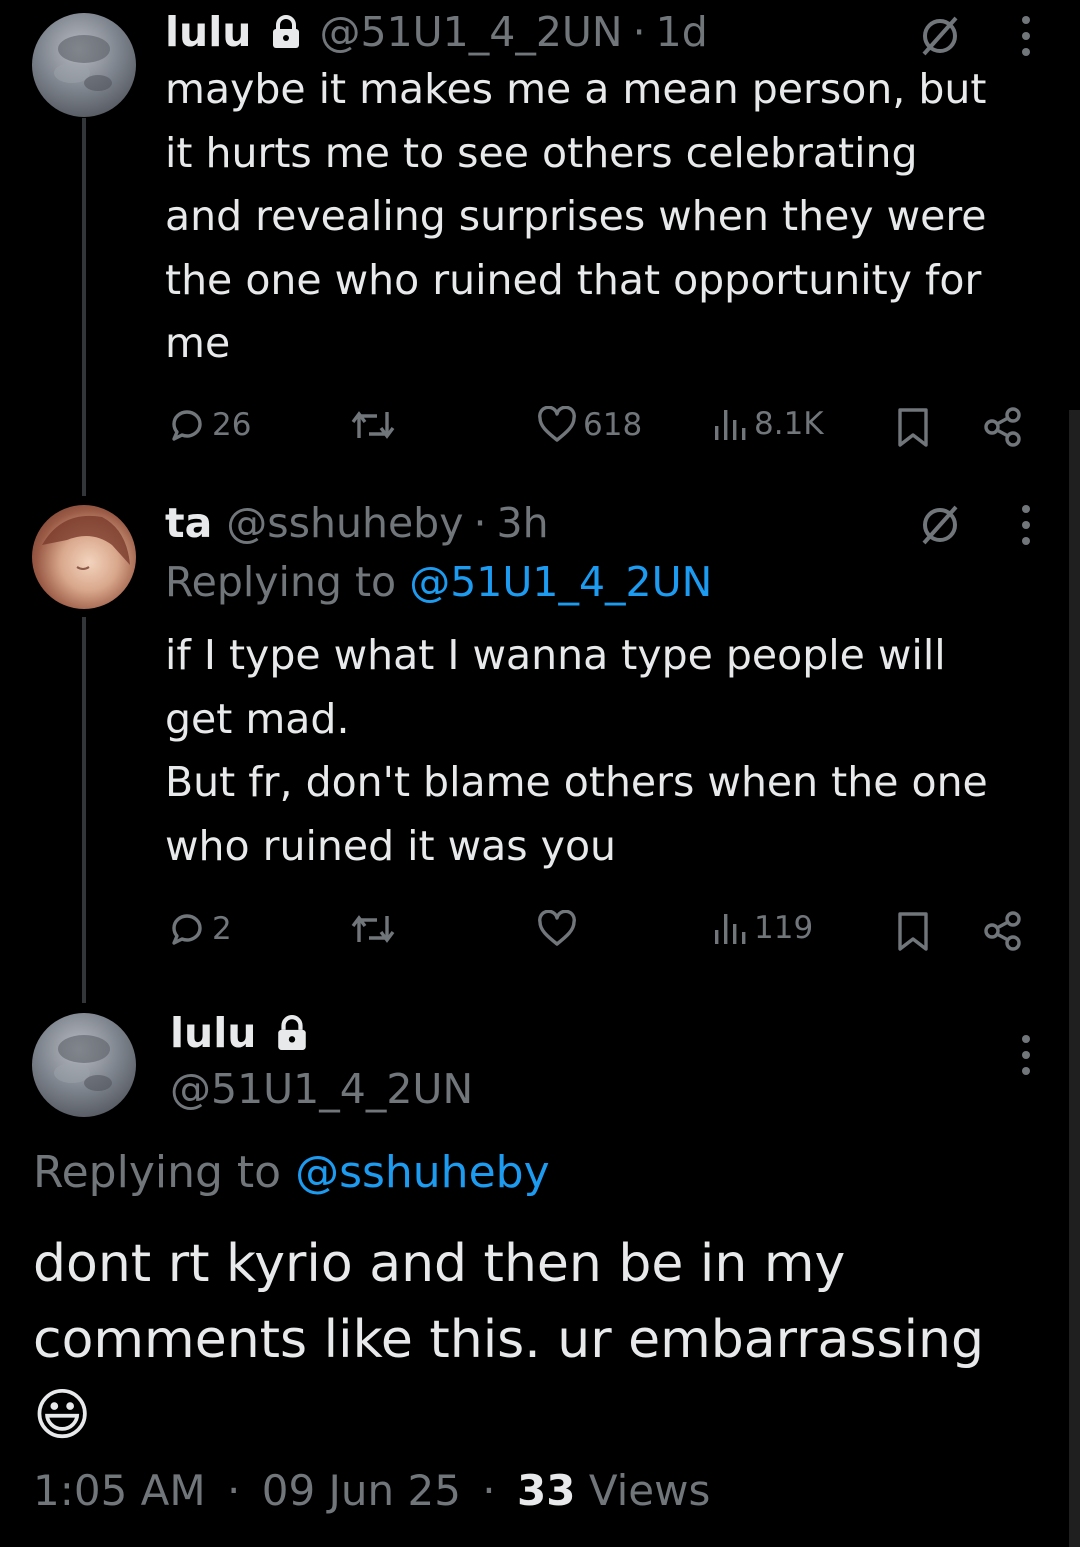 Image resolution: width=1080 pixels, height=1547 pixels. I want to click on text-line: dont rt kyrio and then be in my, so click(439, 1264).